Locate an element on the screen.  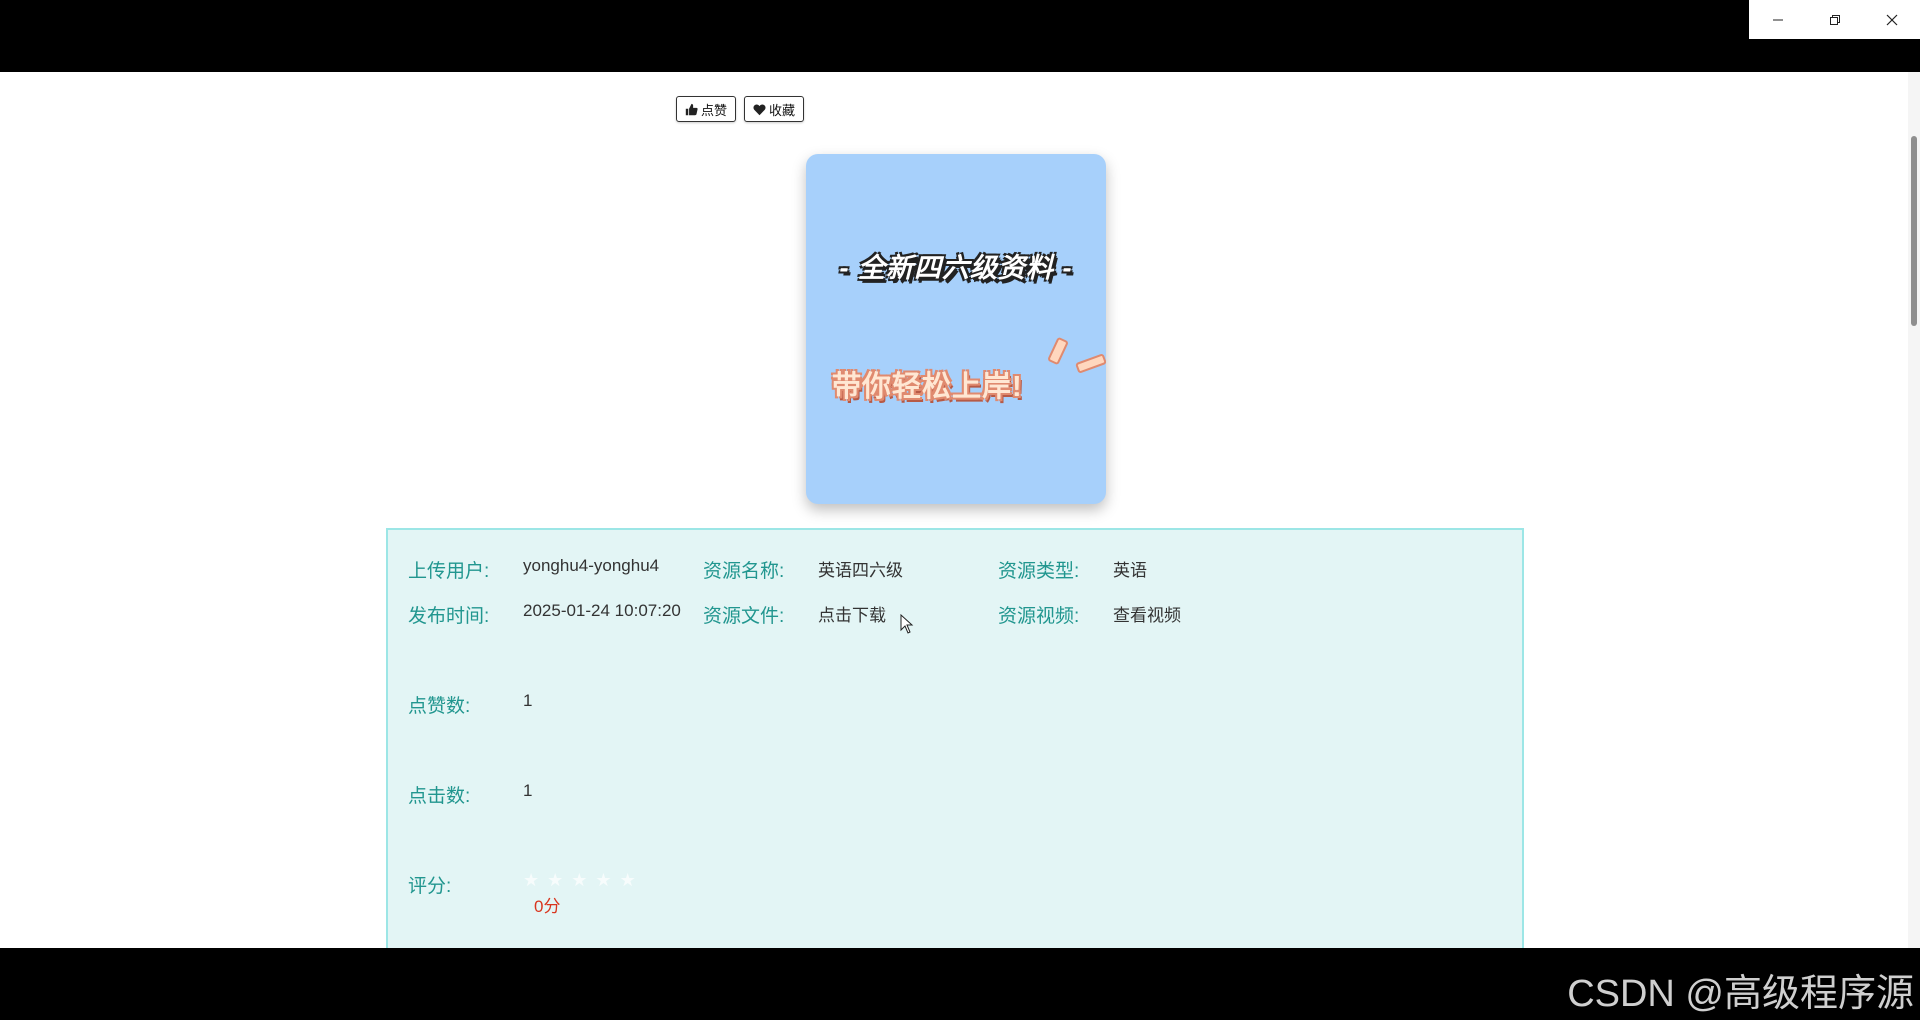
resource-type-value: 英语 is located at coordinates (1130, 570).